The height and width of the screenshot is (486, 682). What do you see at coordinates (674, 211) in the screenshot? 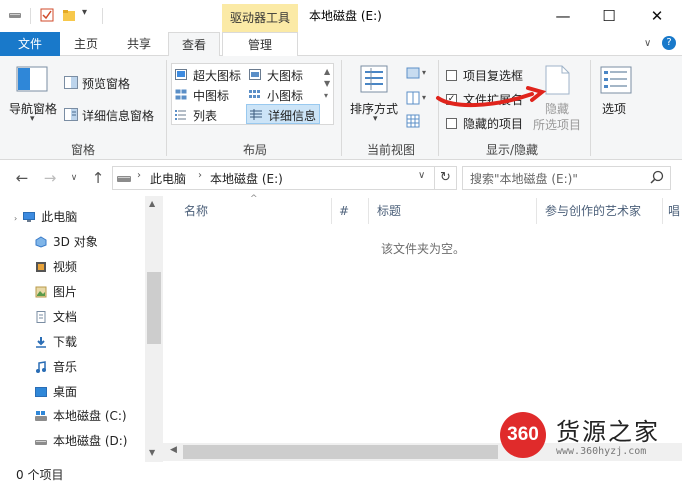
I see `column-header-album: 唱` at bounding box center [674, 211].